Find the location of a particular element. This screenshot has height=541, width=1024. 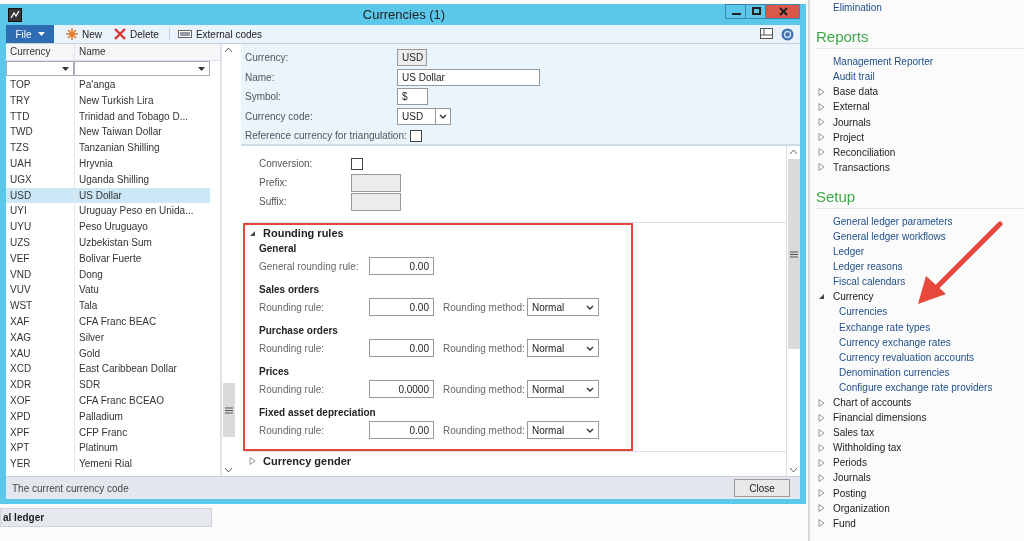

list-row: UZS Uzbekistan Sum is located at coordinates (108, 242).